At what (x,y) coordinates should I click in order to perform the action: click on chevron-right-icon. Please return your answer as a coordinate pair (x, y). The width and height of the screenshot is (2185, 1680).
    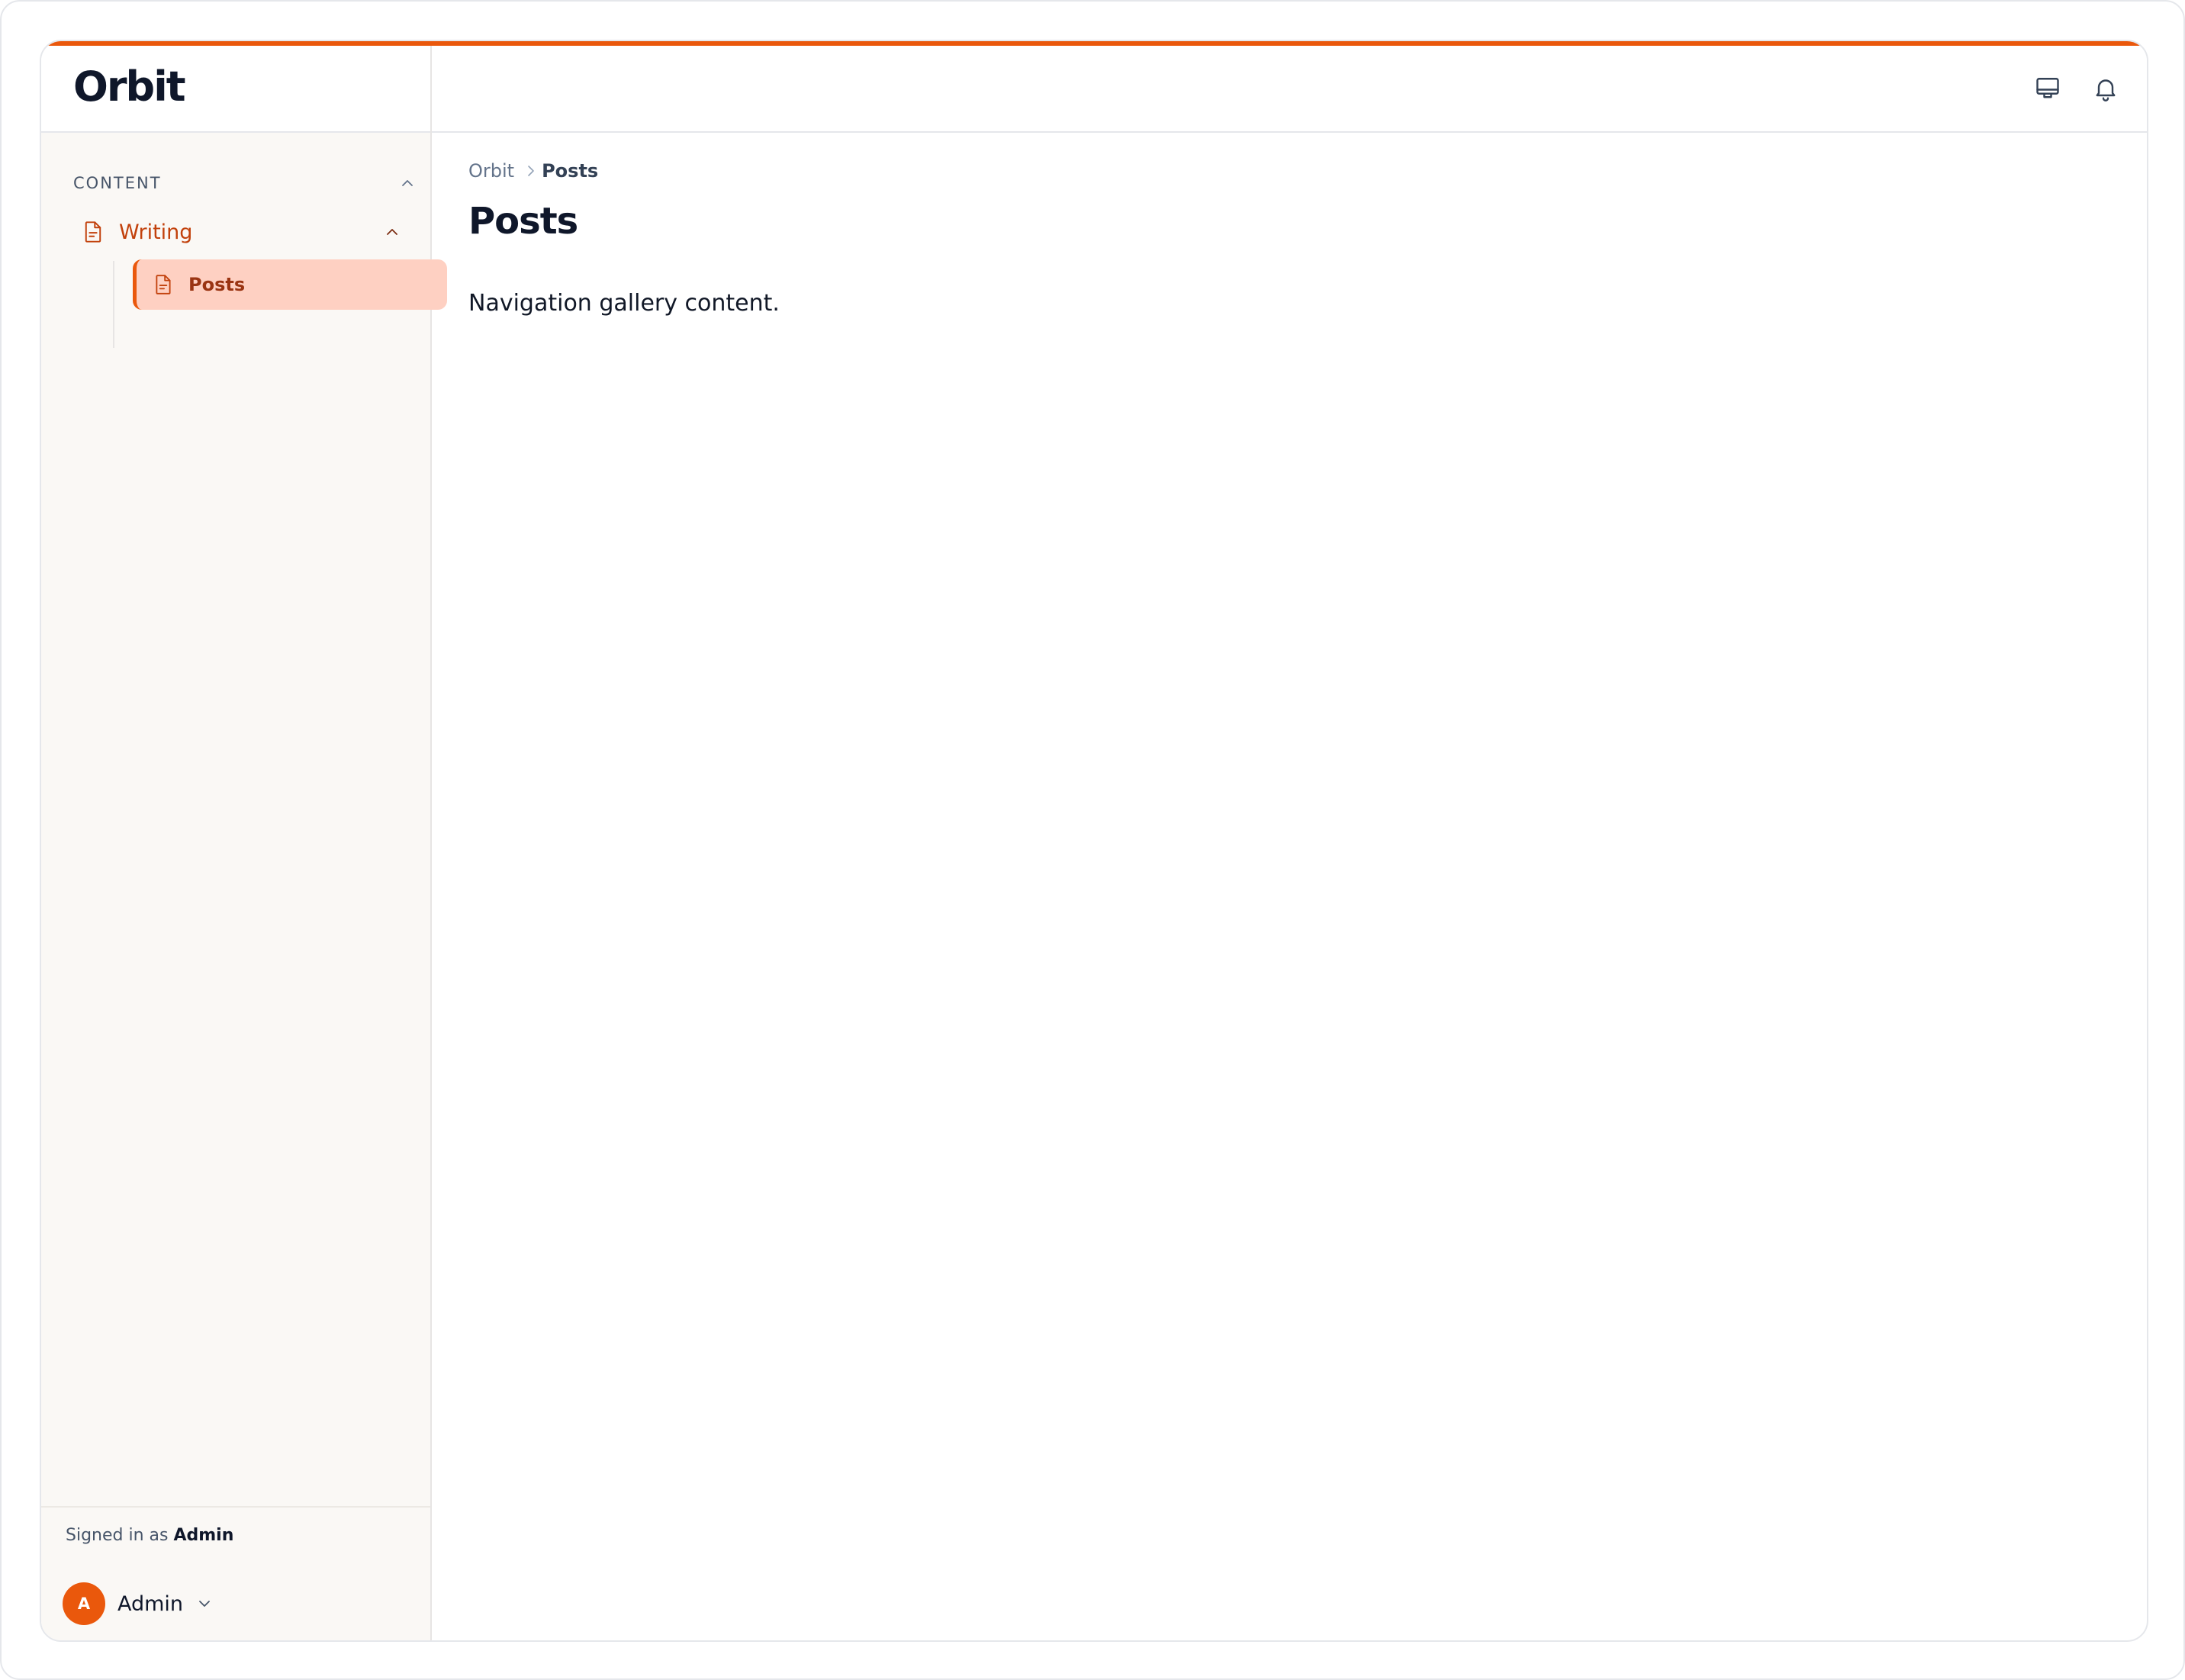
    Looking at the image, I should click on (531, 171).